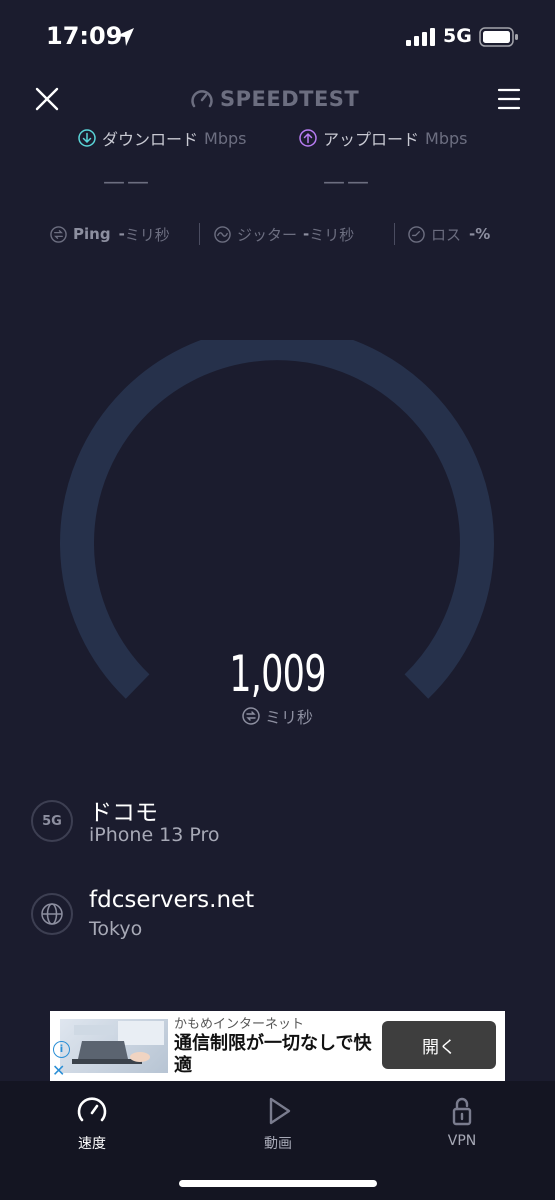 The height and width of the screenshot is (1200, 555). I want to click on jitter-stat: ジッター - ミリ秒, so click(284, 234).